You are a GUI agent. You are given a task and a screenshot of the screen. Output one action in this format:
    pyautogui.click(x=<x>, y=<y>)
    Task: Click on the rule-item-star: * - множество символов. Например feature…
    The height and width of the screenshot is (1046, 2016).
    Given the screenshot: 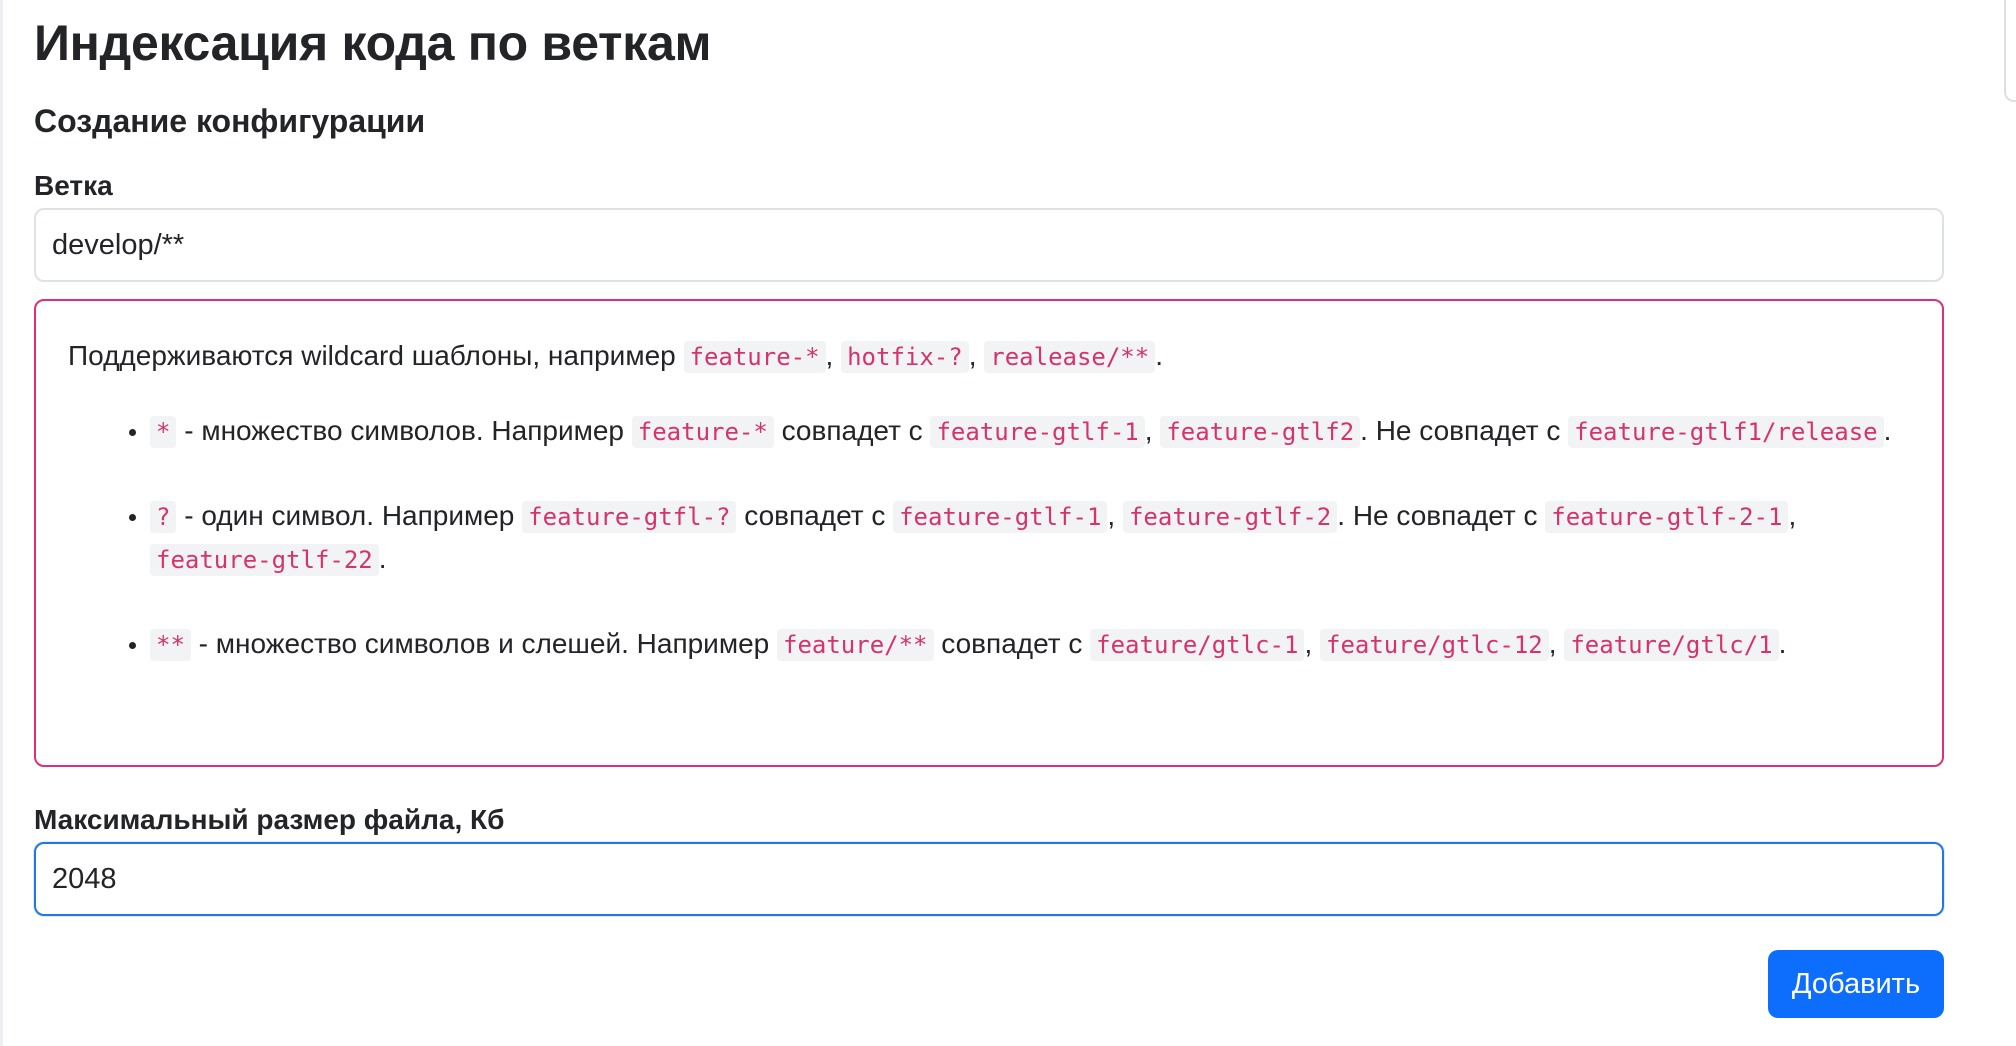 What is the action you would take?
    pyautogui.click(x=1030, y=431)
    